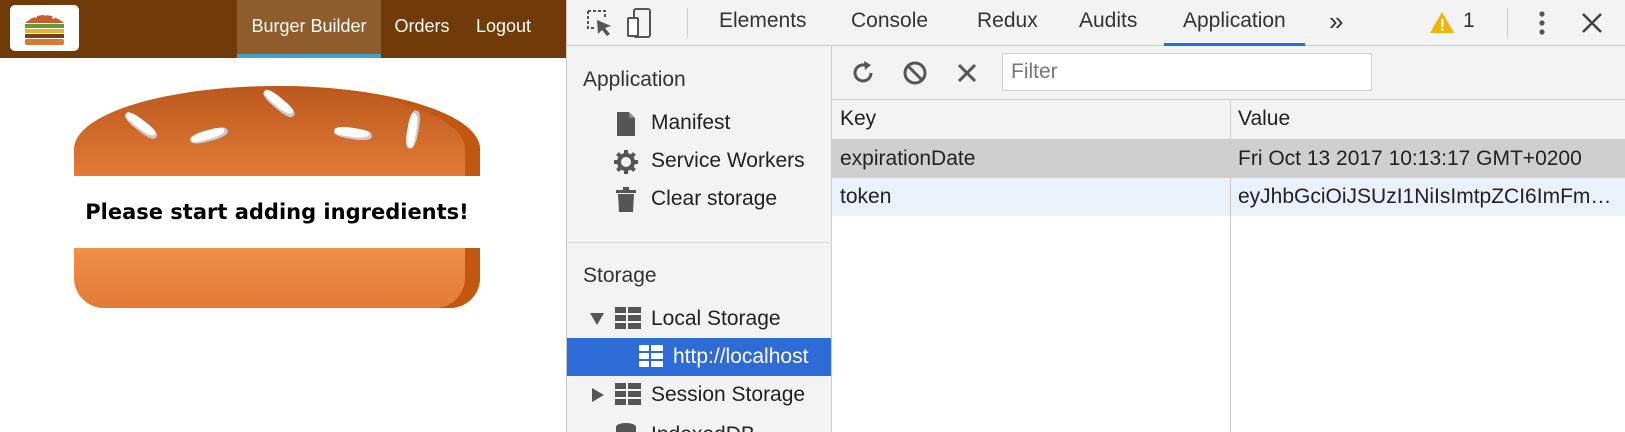  What do you see at coordinates (714, 198) in the screenshot?
I see `sidebar-item-label: Clear storage` at bounding box center [714, 198].